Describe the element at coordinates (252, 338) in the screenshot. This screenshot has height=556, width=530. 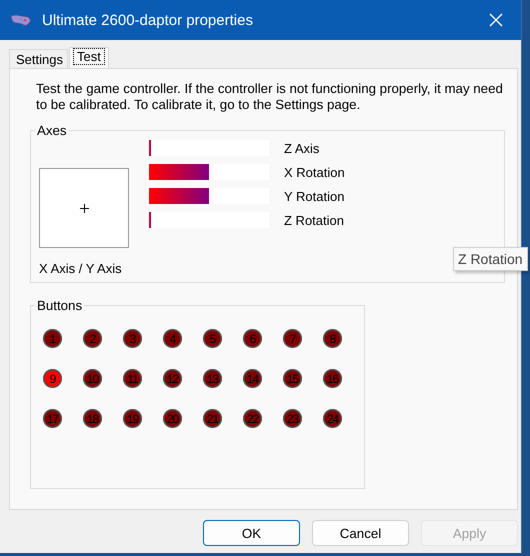
I see `button-indicator: 6` at that location.